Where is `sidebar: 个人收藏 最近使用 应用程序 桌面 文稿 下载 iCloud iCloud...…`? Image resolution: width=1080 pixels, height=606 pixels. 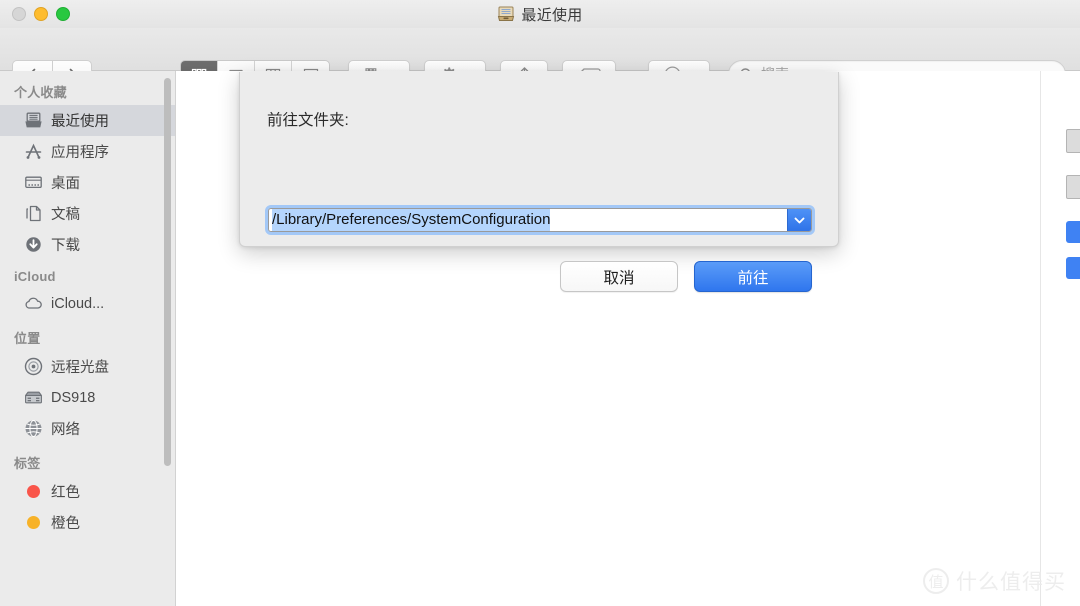
sidebar: 个人收藏 最近使用 应用程序 桌面 文稿 下载 iCloud iCloud...… is located at coordinates (88, 338).